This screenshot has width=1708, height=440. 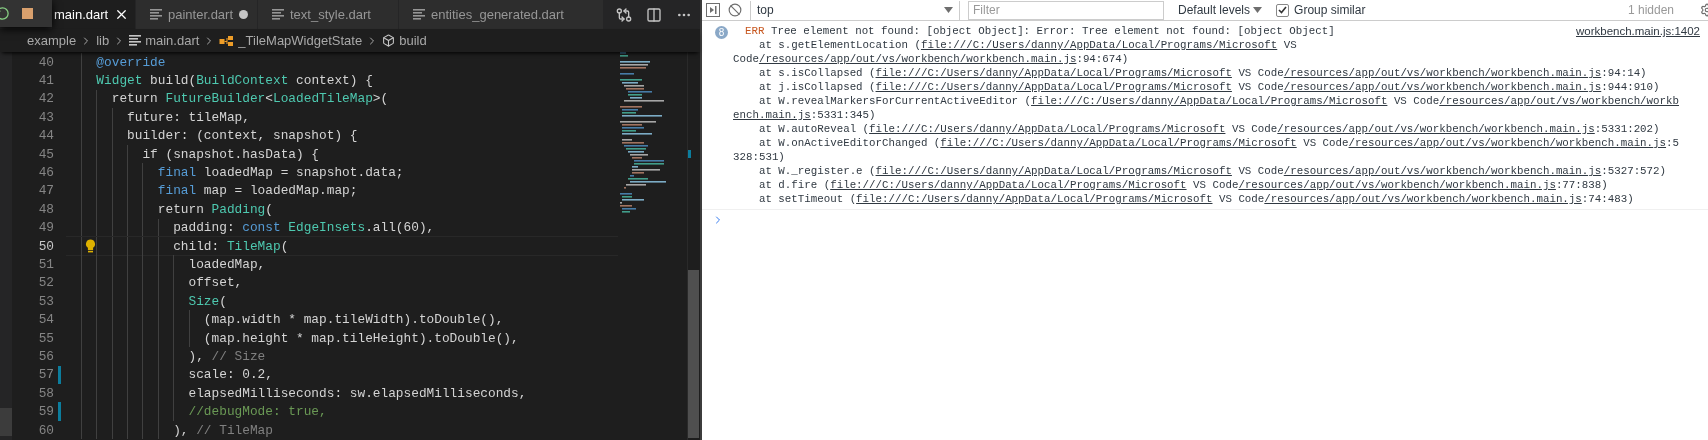 What do you see at coordinates (215, 283) in the screenshot?
I see `code-line: offset,` at bounding box center [215, 283].